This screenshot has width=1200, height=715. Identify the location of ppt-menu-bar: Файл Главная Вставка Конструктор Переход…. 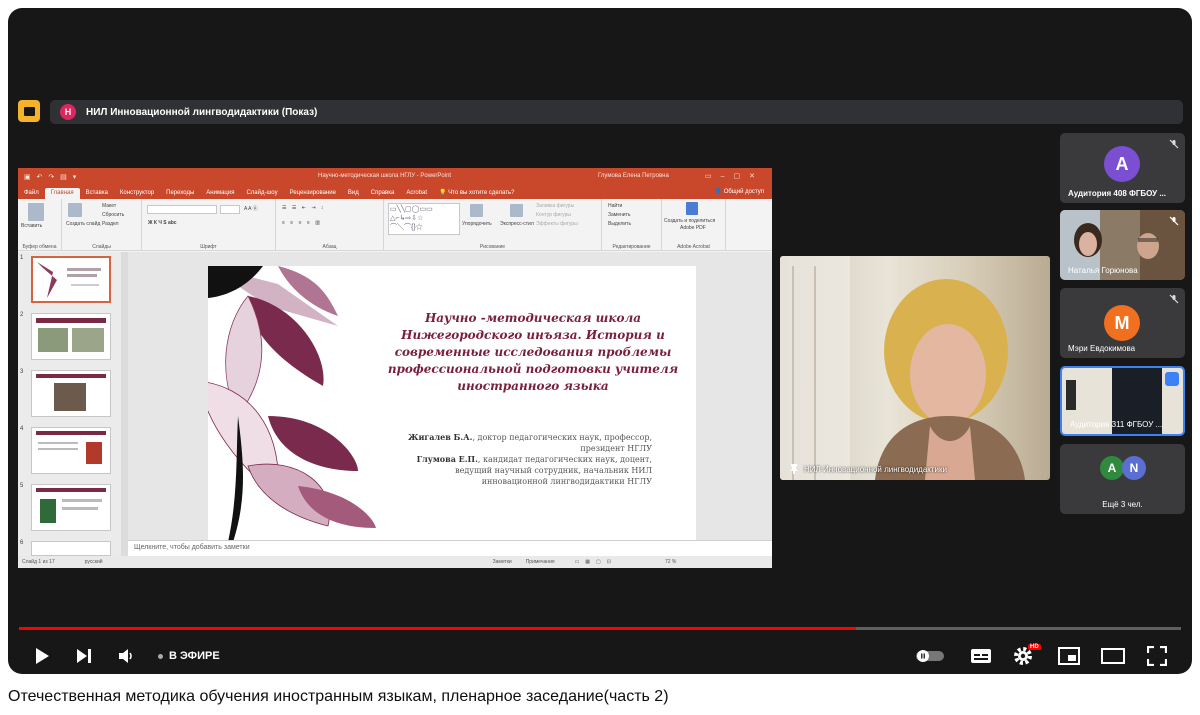
(395, 192).